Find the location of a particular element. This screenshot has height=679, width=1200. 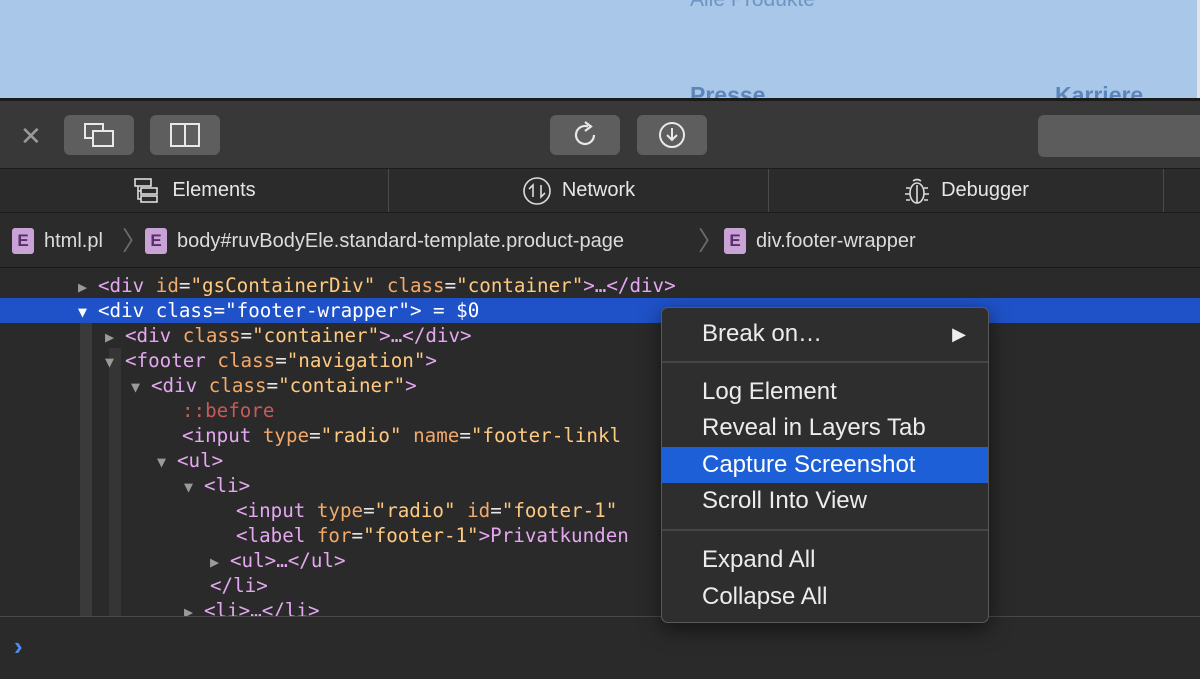

breadcrumb-item-footer-wrapper: E div.footer-wrapper is located at coordinates (820, 241).